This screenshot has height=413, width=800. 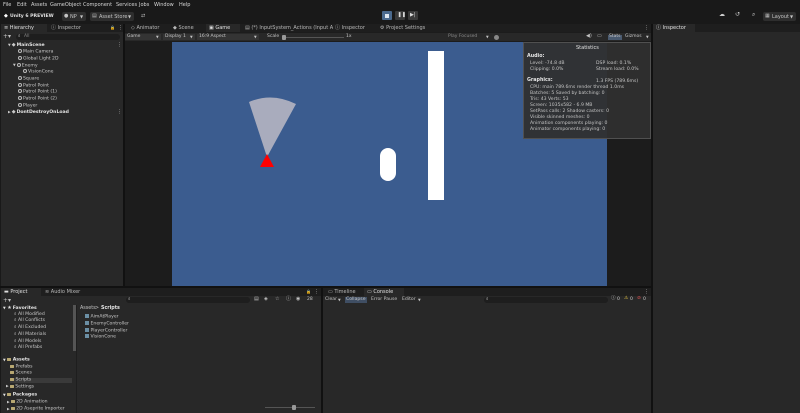 What do you see at coordinates (402, 28) in the screenshot?
I see `tab-project-settings: ⚙ Project Settings` at bounding box center [402, 28].